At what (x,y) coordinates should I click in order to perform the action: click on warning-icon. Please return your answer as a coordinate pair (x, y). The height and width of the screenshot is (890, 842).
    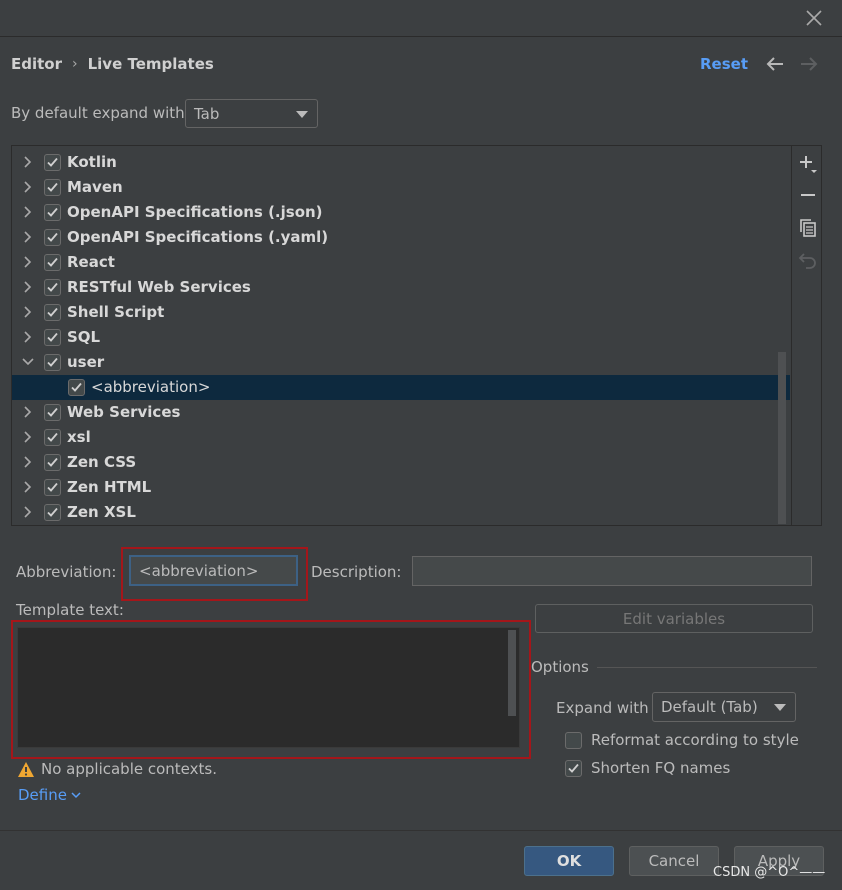
    Looking at the image, I should click on (26, 769).